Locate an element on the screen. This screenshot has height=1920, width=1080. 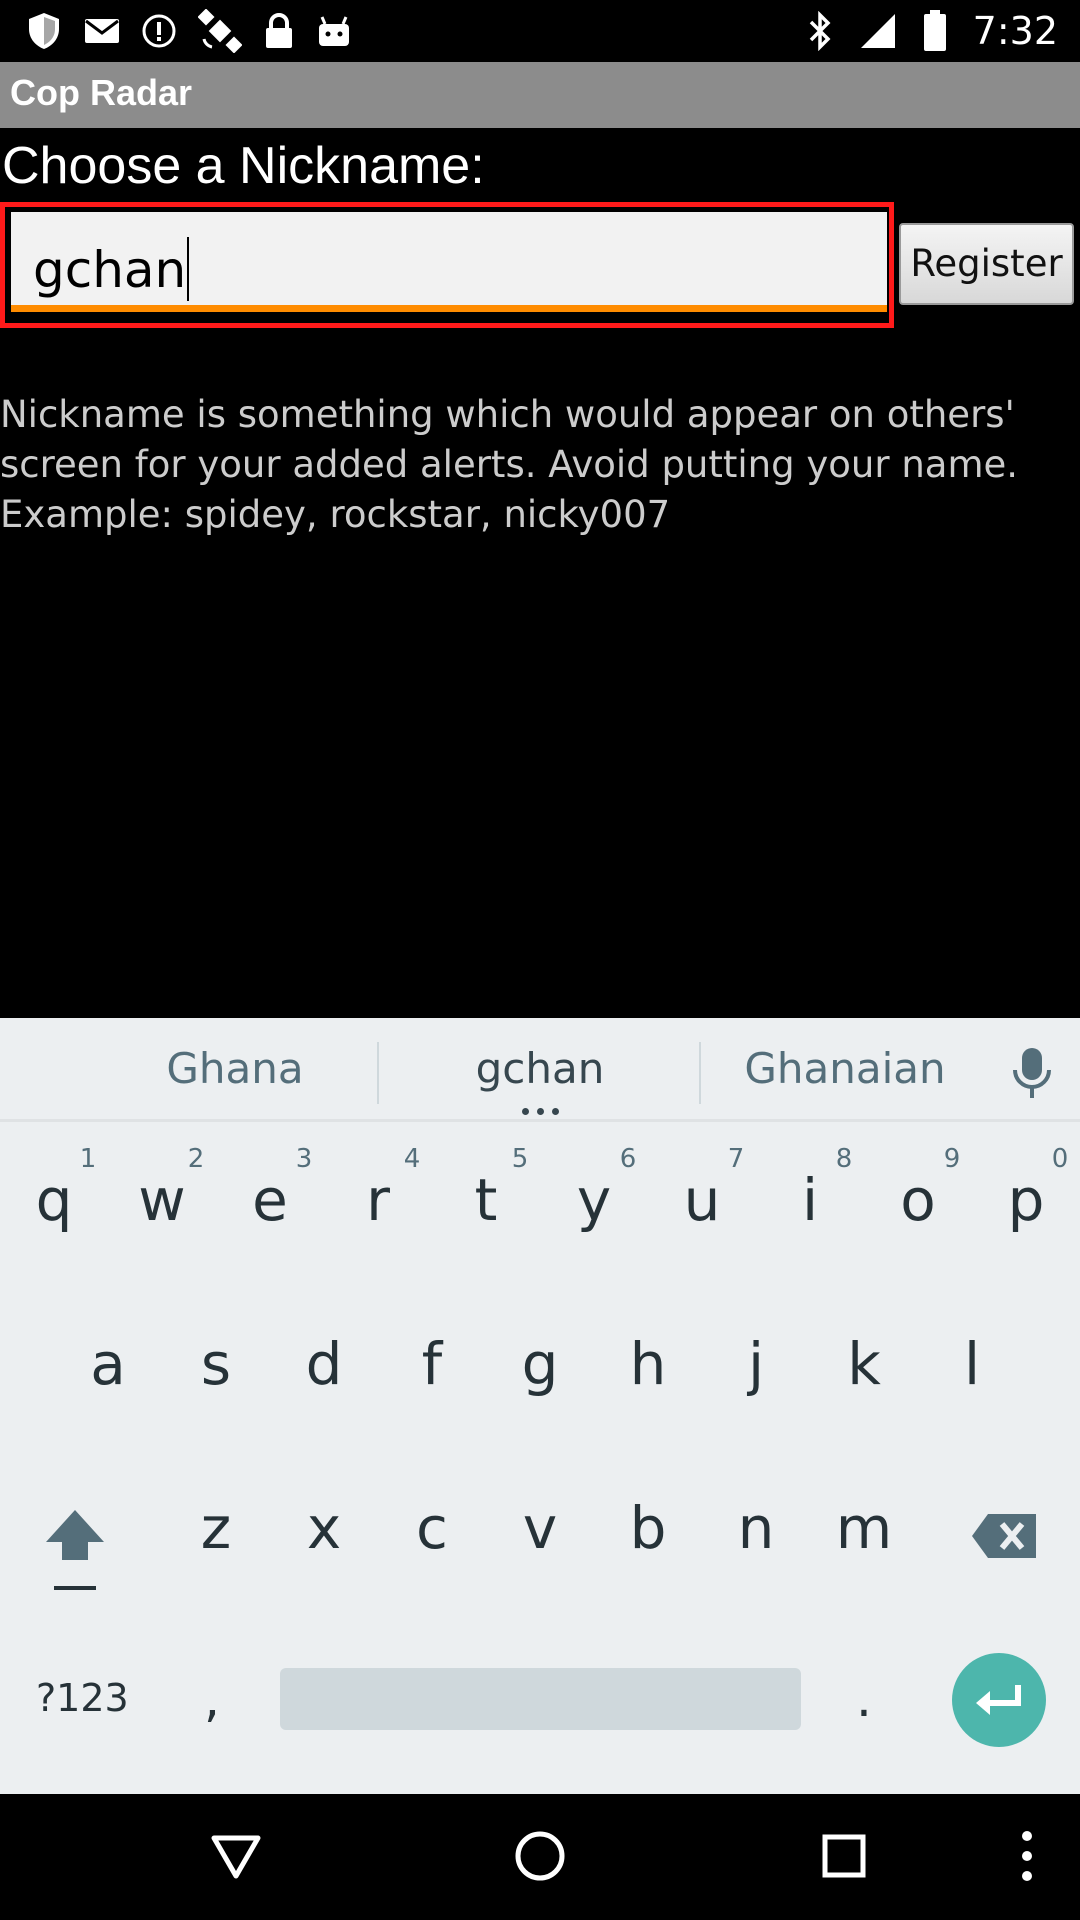
key-n: n is located at coordinates (756, 1528).